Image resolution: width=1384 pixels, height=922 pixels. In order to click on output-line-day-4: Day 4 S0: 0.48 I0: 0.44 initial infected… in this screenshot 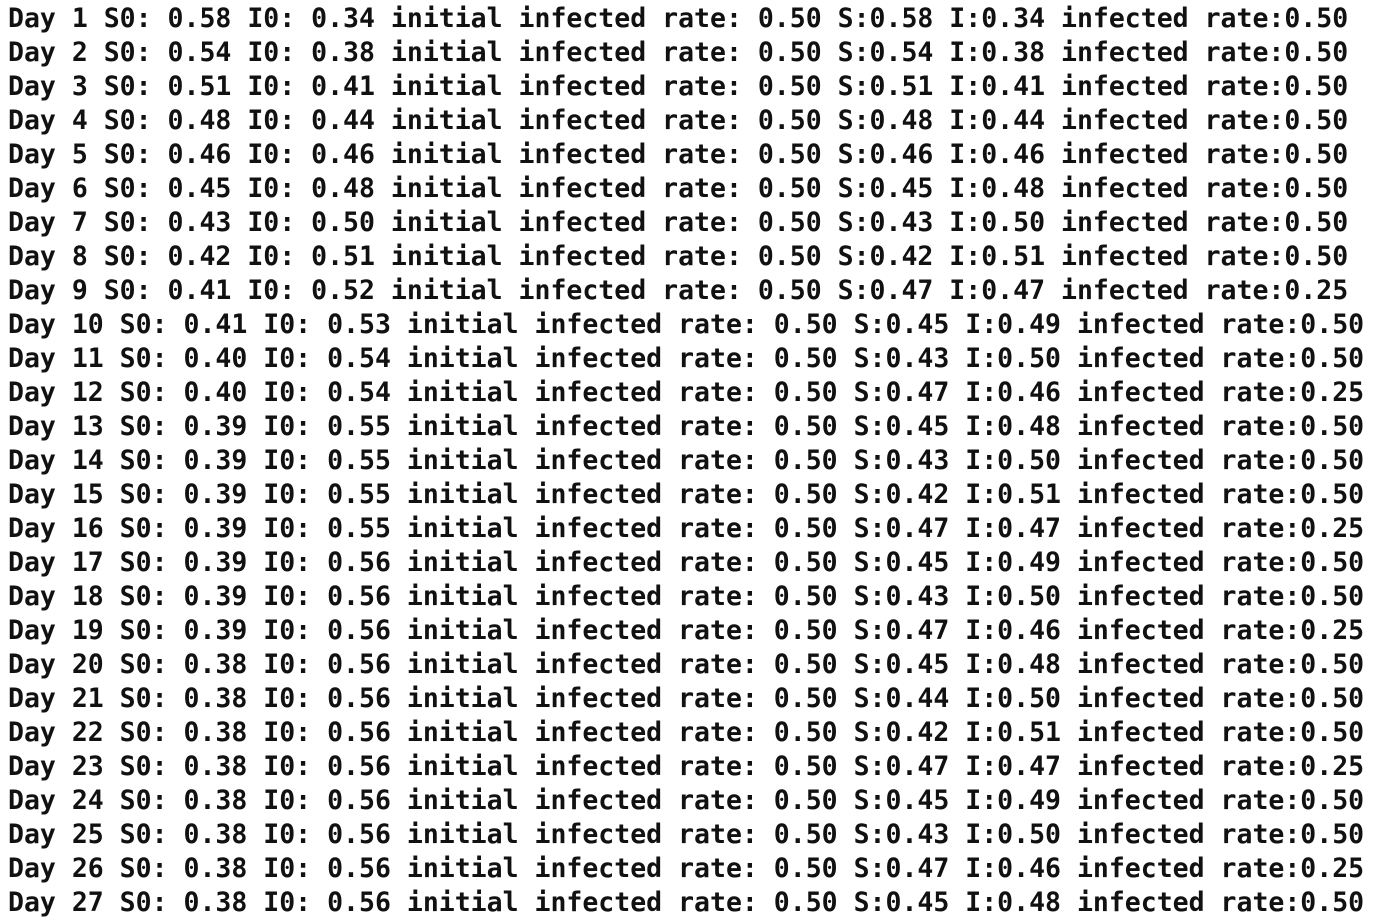, I will do `click(678, 120)`.